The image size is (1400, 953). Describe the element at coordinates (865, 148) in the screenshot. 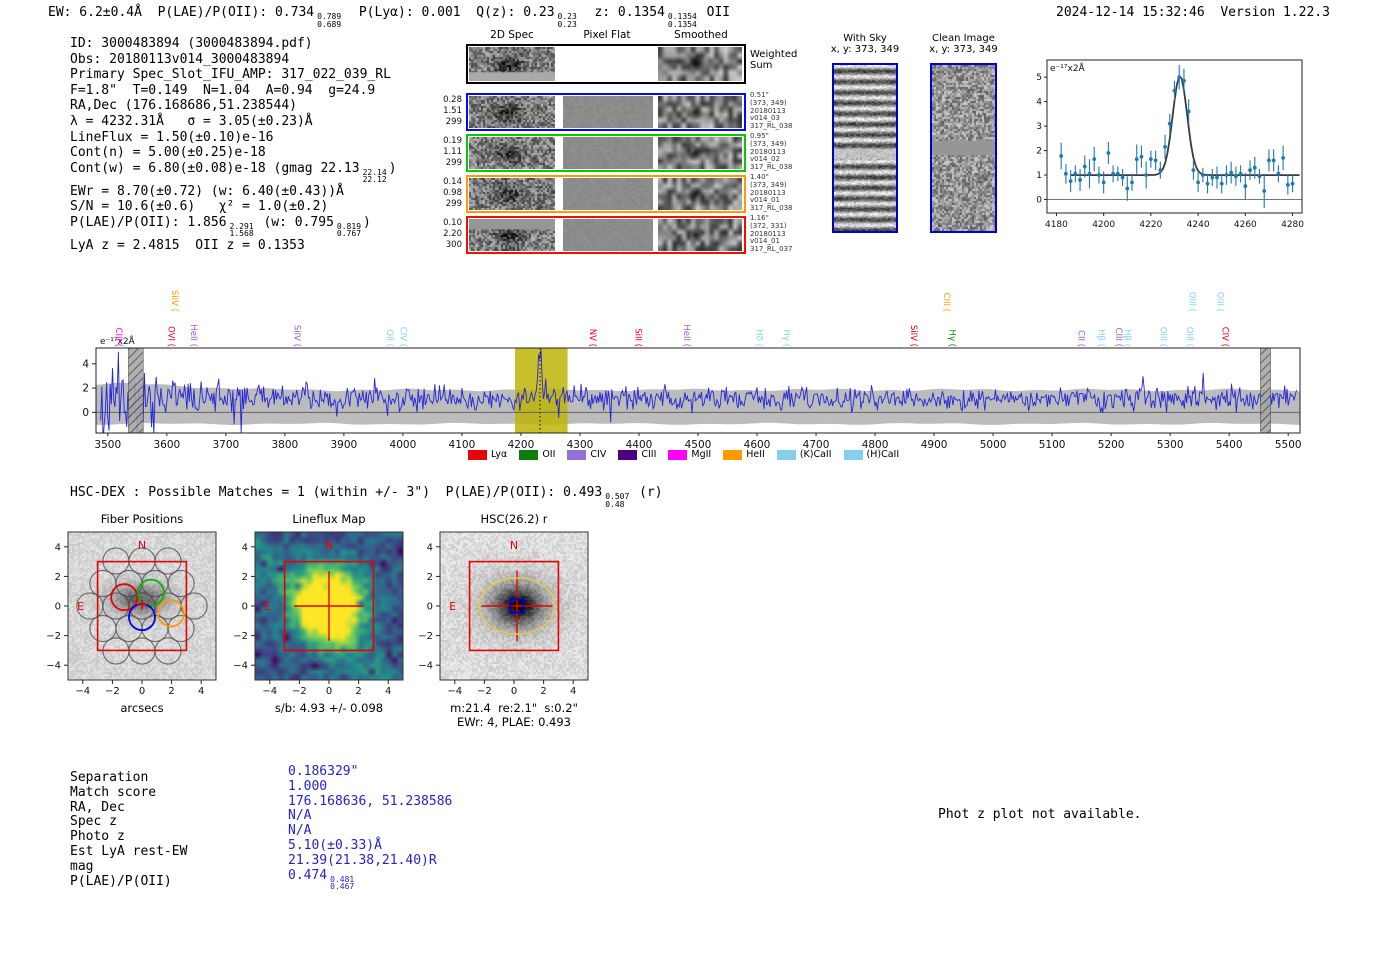

I see `with-sky-panel` at that location.